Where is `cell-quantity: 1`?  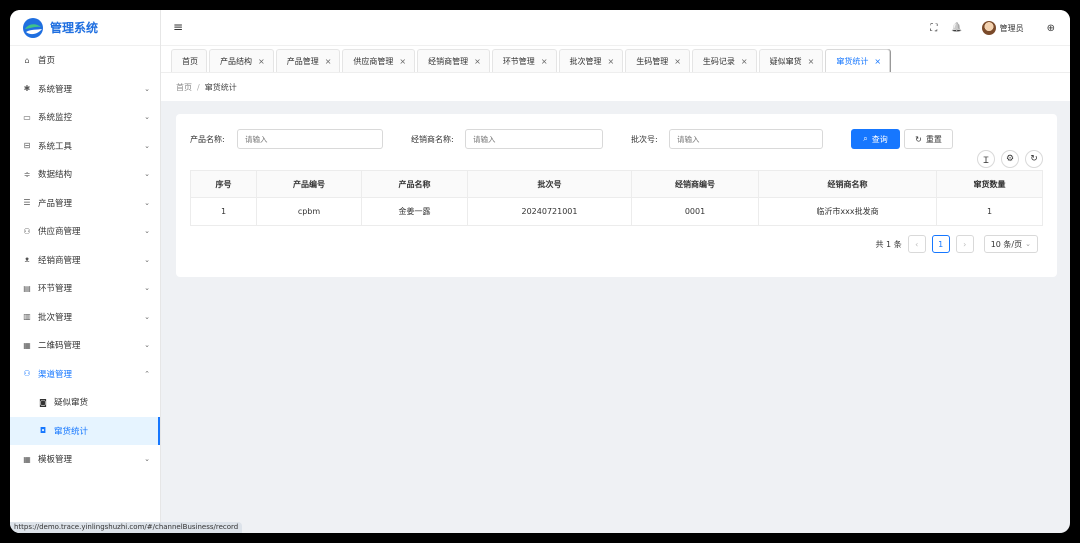
cell-quantity: 1 is located at coordinates (989, 211).